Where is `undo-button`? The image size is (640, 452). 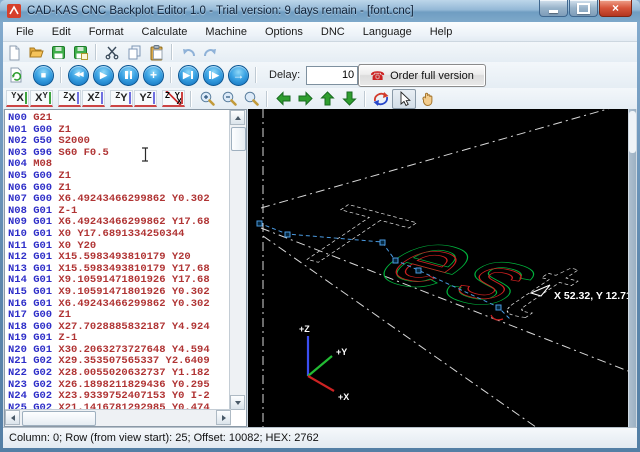 undo-button is located at coordinates (188, 52).